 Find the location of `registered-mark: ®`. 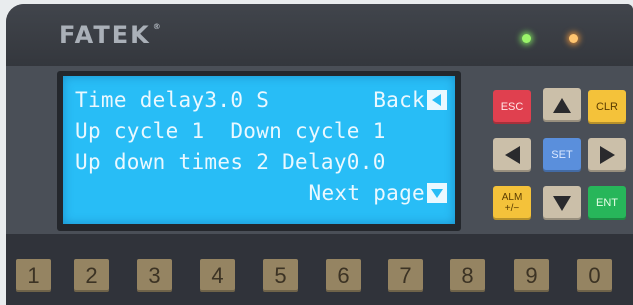

registered-mark: ® is located at coordinates (156, 26).